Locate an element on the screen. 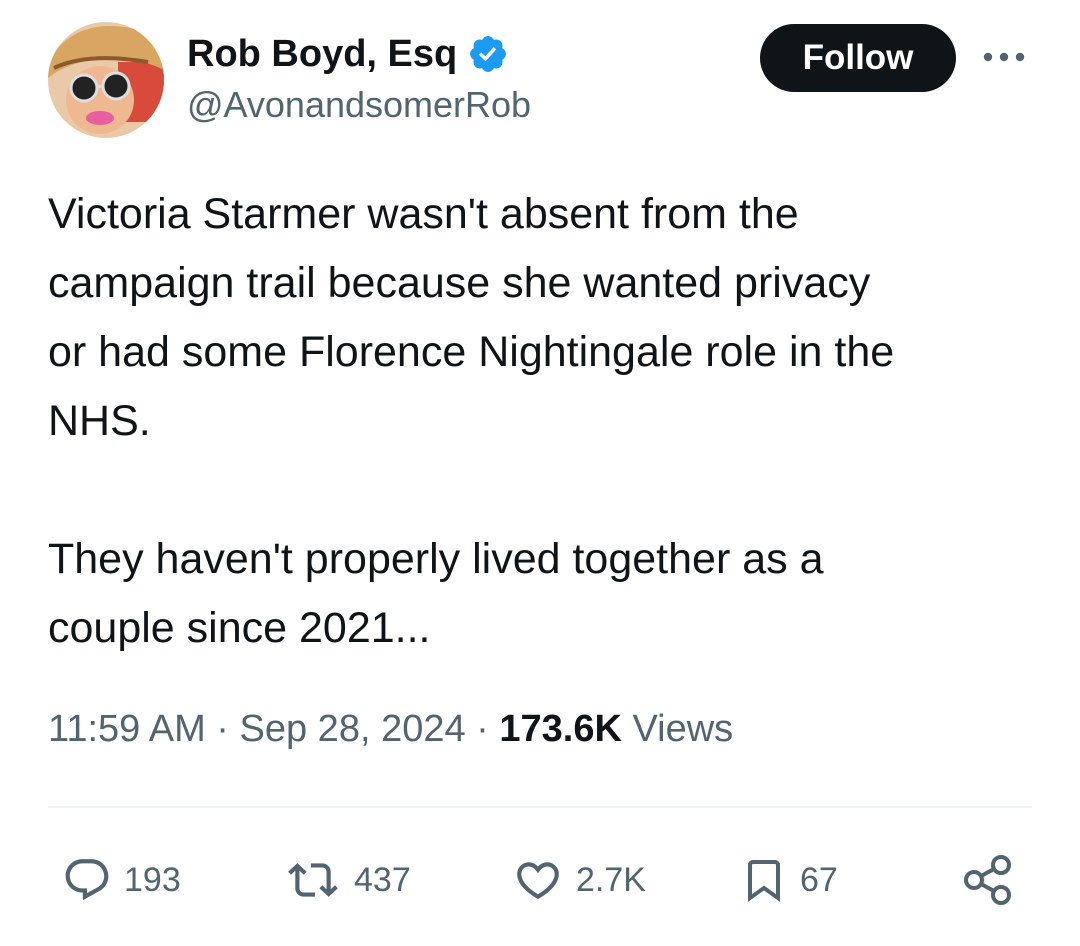 This screenshot has height=946, width=1080. avatar-image is located at coordinates (106, 80).